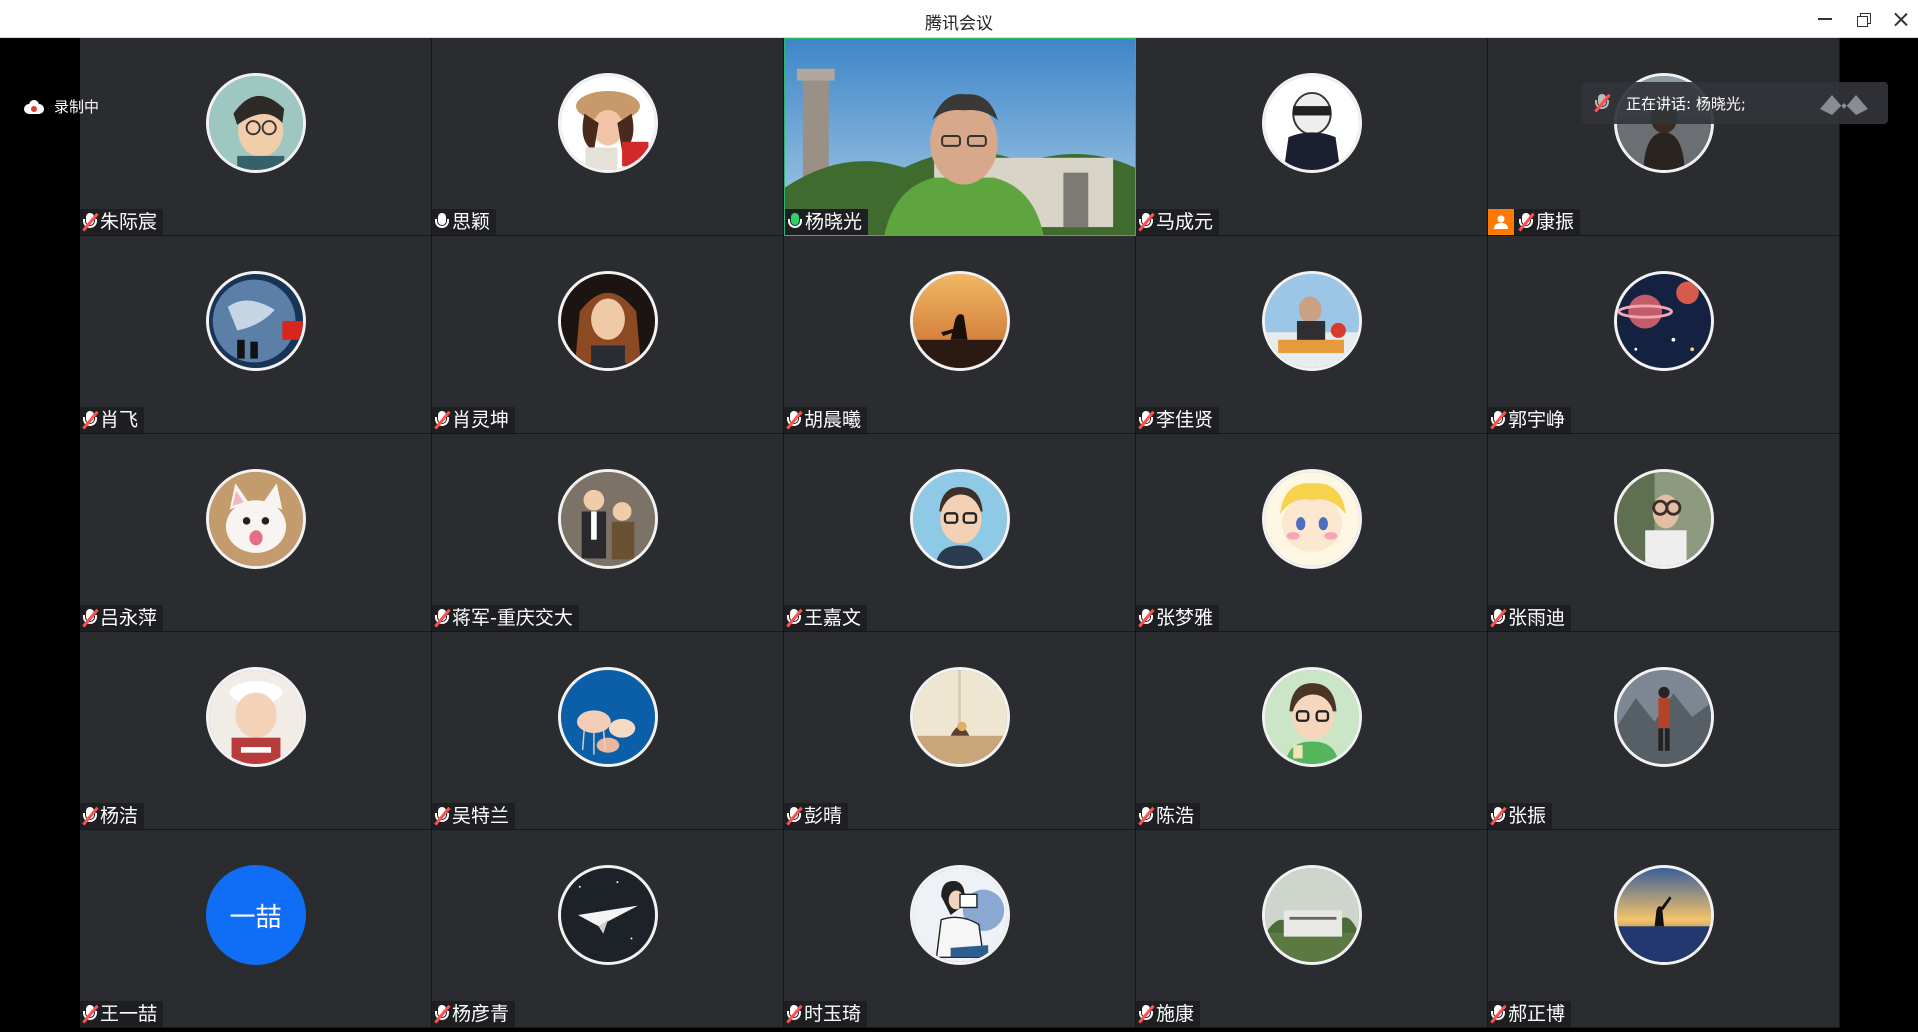 The width and height of the screenshot is (1918, 1032). I want to click on close-button, so click(1901, 19).